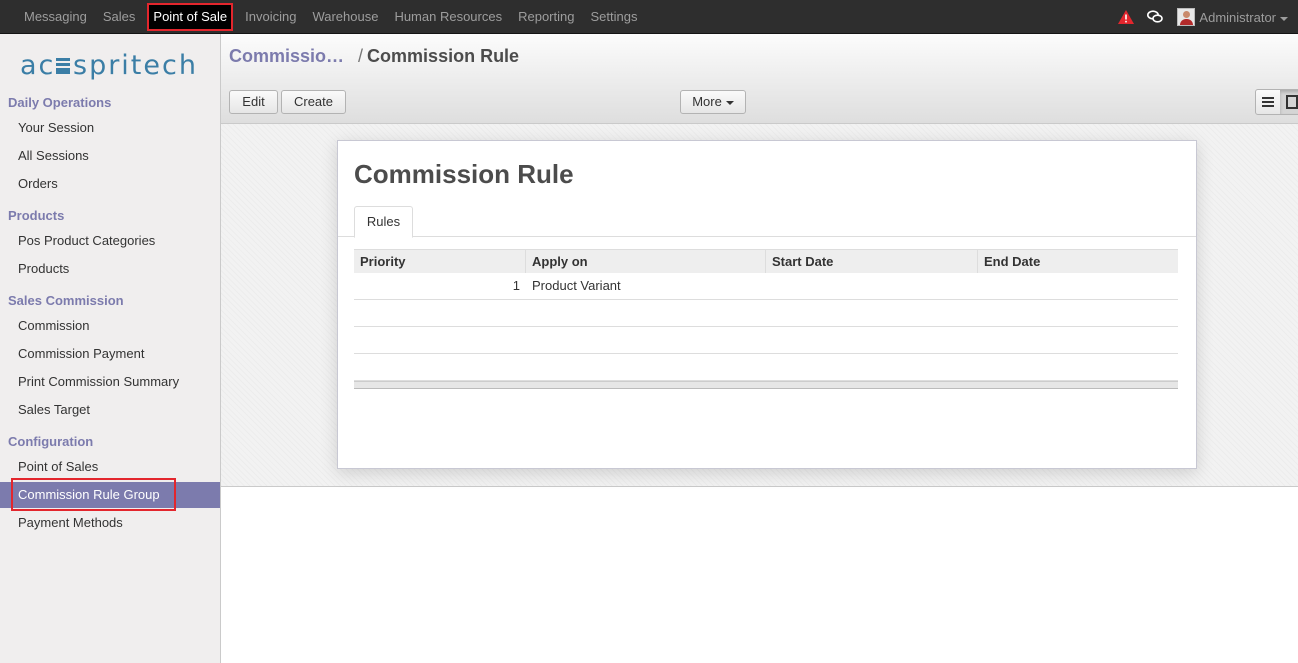  I want to click on menu-invoicing: Invoicing, so click(270, 17).